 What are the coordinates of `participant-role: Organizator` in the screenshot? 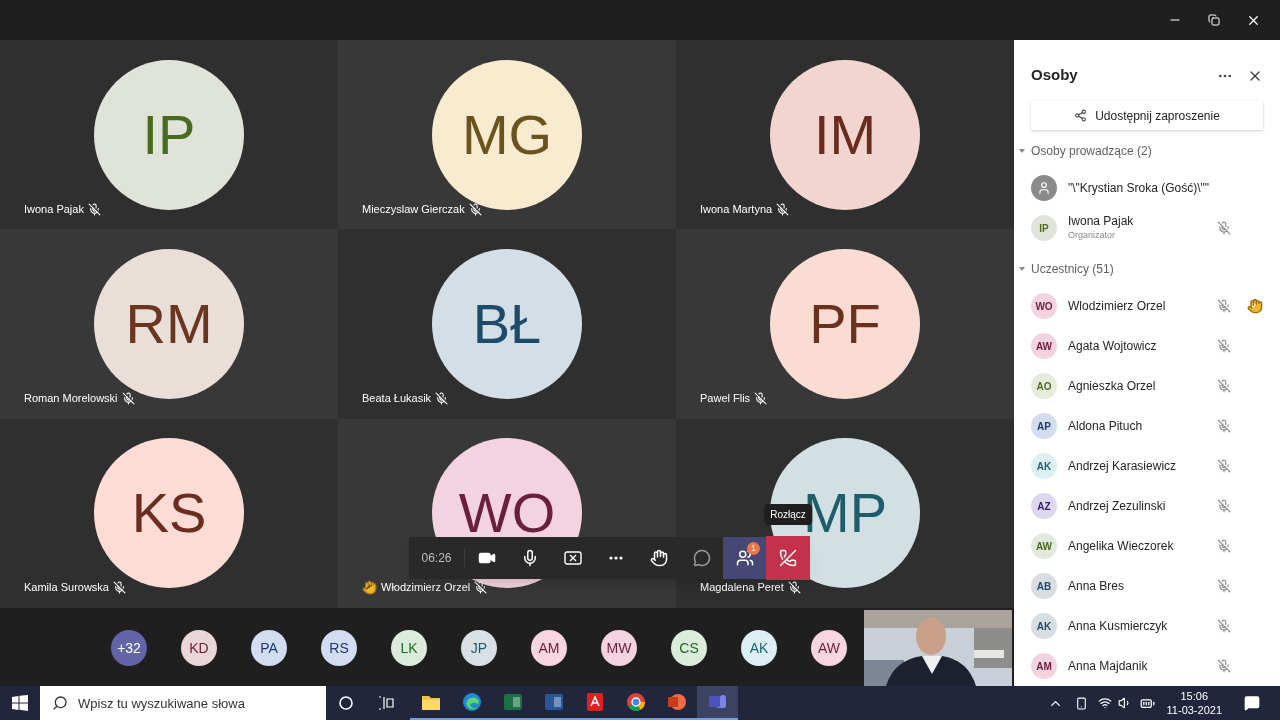 It's located at (1092, 235).